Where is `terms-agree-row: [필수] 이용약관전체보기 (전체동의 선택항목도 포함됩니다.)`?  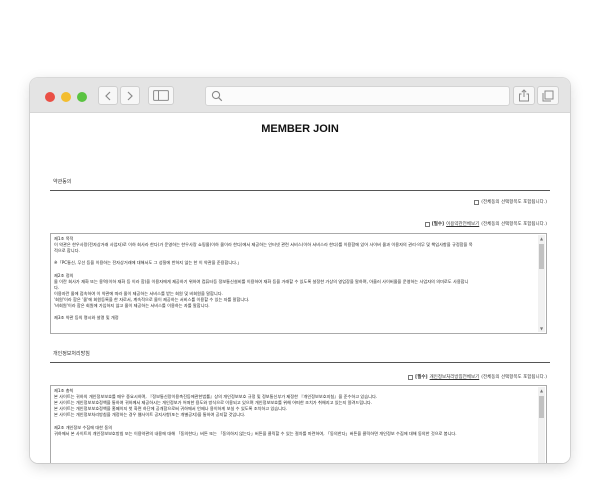 terms-agree-row: [필수] 이용약관전체보기 (전체동의 선택항목도 포함됩니다.) is located at coordinates (485, 224).